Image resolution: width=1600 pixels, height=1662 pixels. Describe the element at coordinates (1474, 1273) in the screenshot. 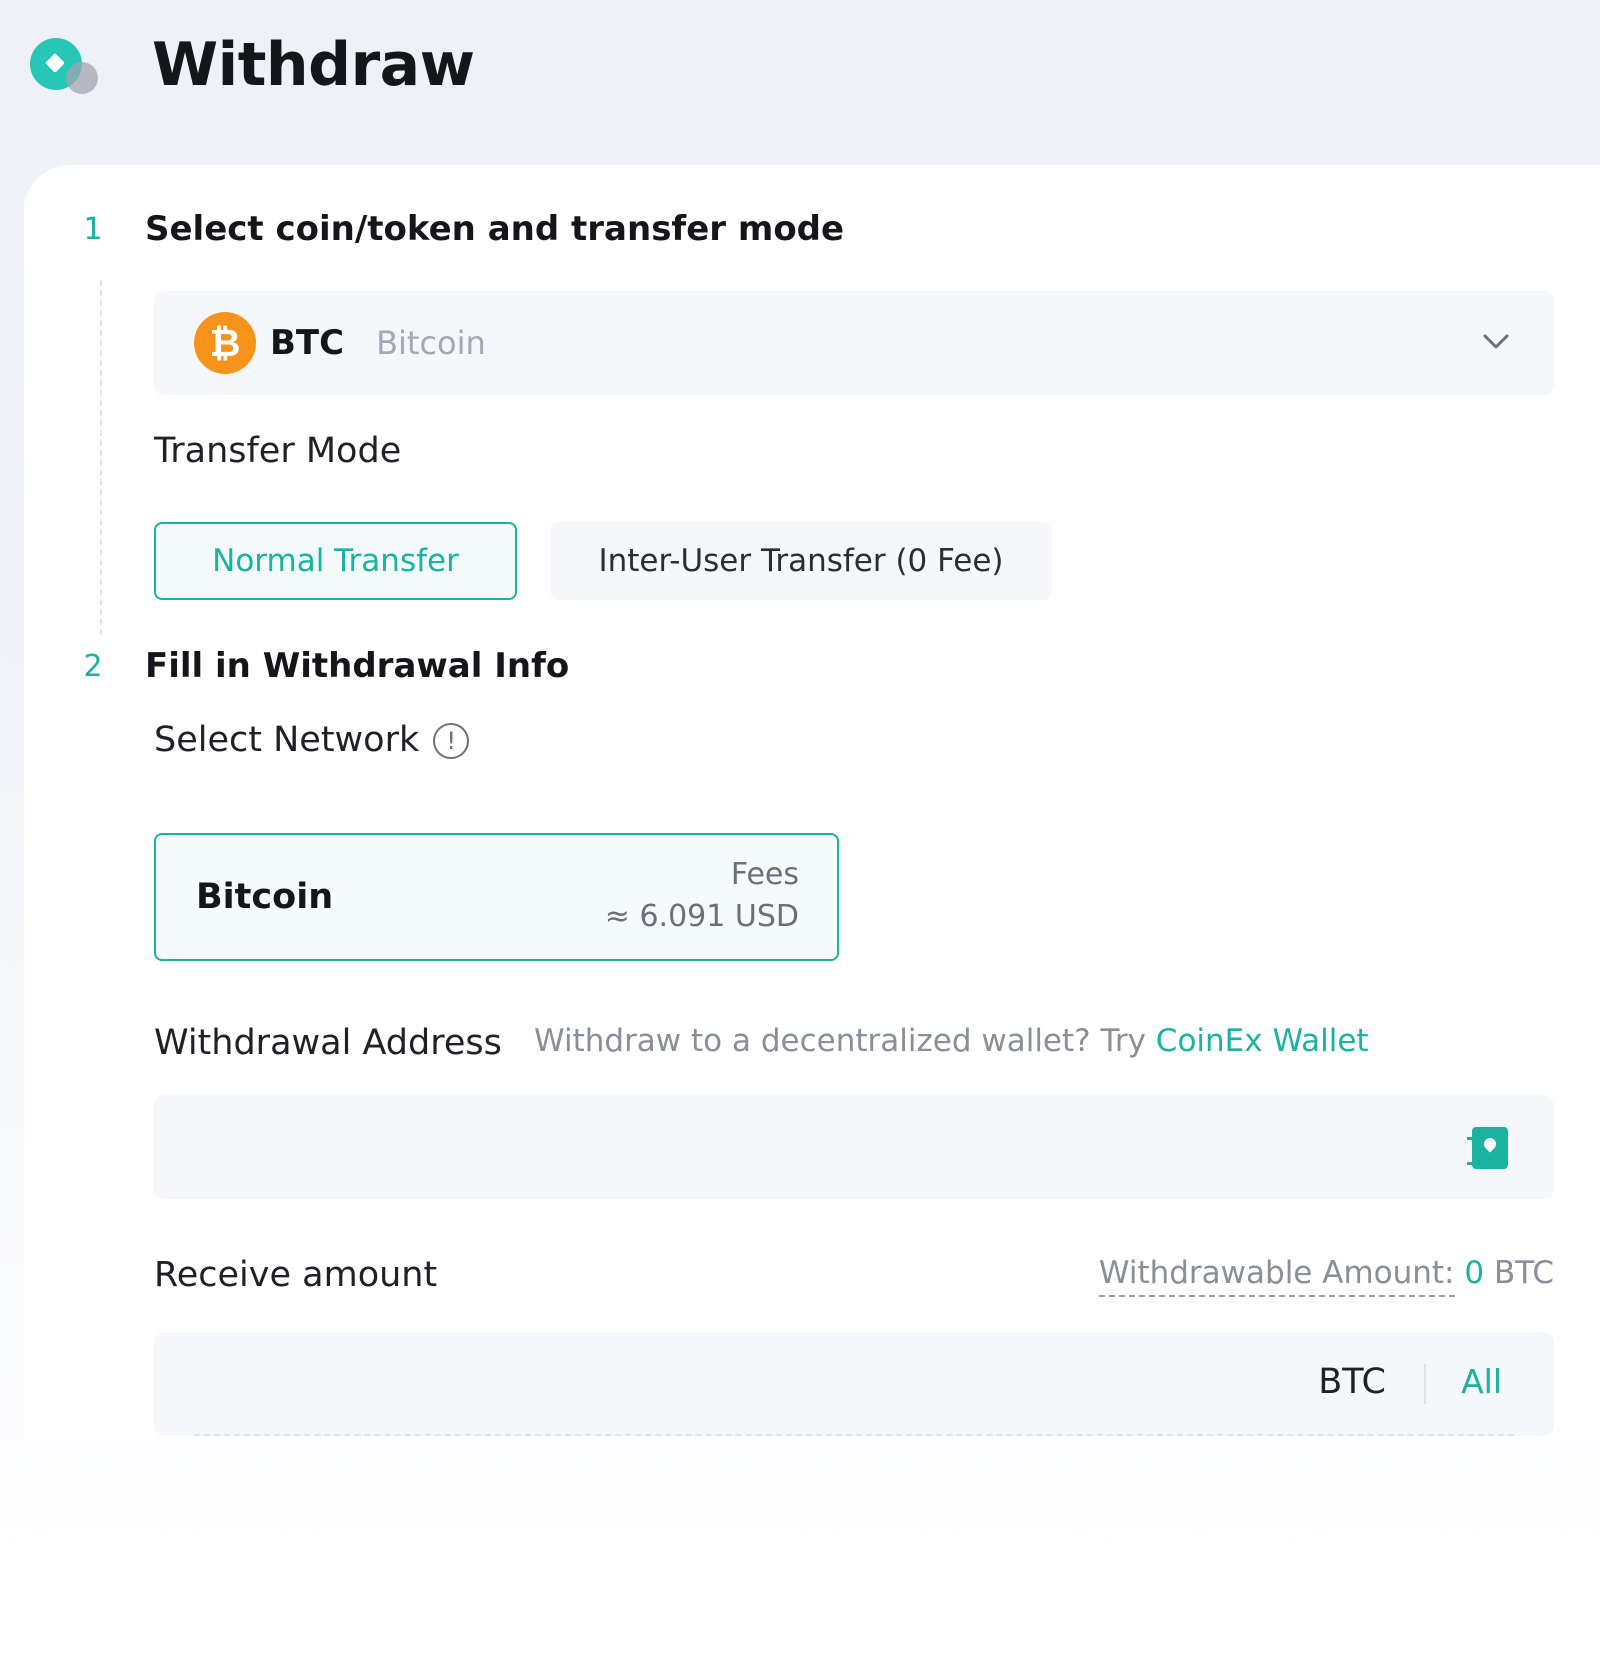

I see `withdrawable-amount-value: 0` at that location.